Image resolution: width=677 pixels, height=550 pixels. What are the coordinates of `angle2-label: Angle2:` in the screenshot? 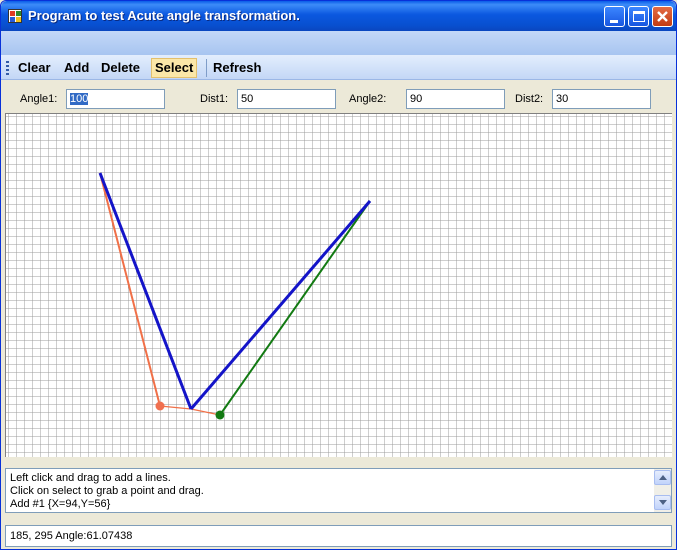 It's located at (368, 99).